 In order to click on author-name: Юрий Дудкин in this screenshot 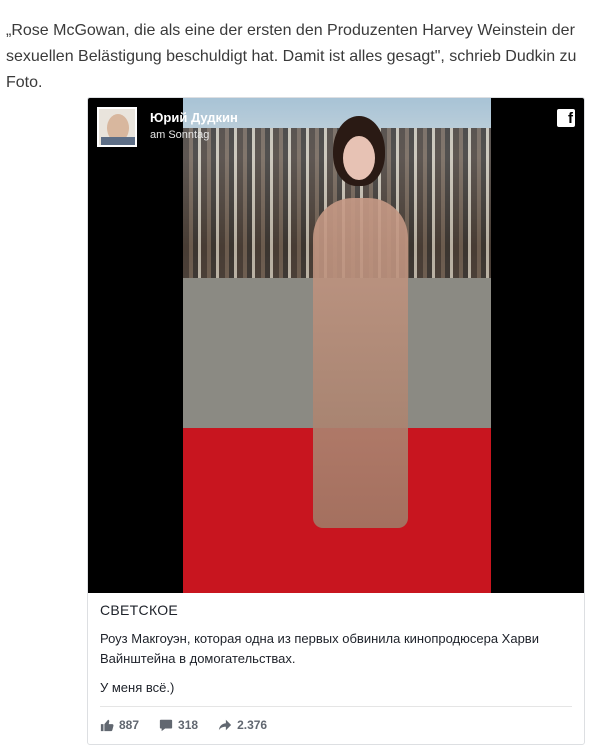, I will do `click(194, 117)`.